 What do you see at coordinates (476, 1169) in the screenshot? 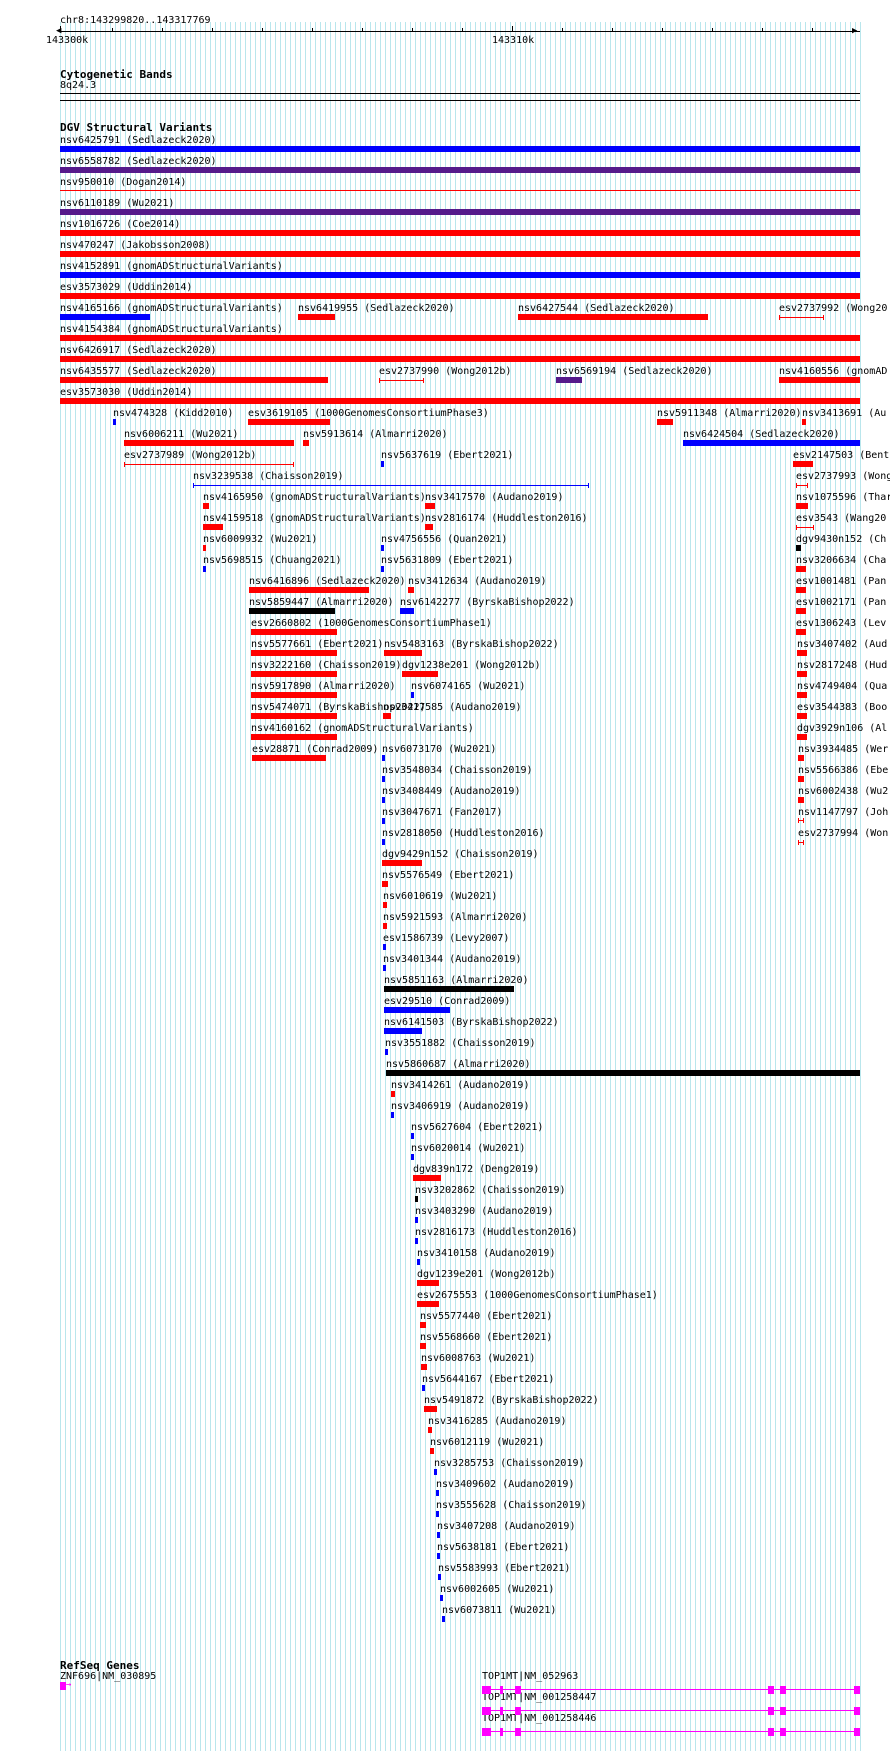
I see `variant-label: dgv839n172 (Deng2019)` at bounding box center [476, 1169].